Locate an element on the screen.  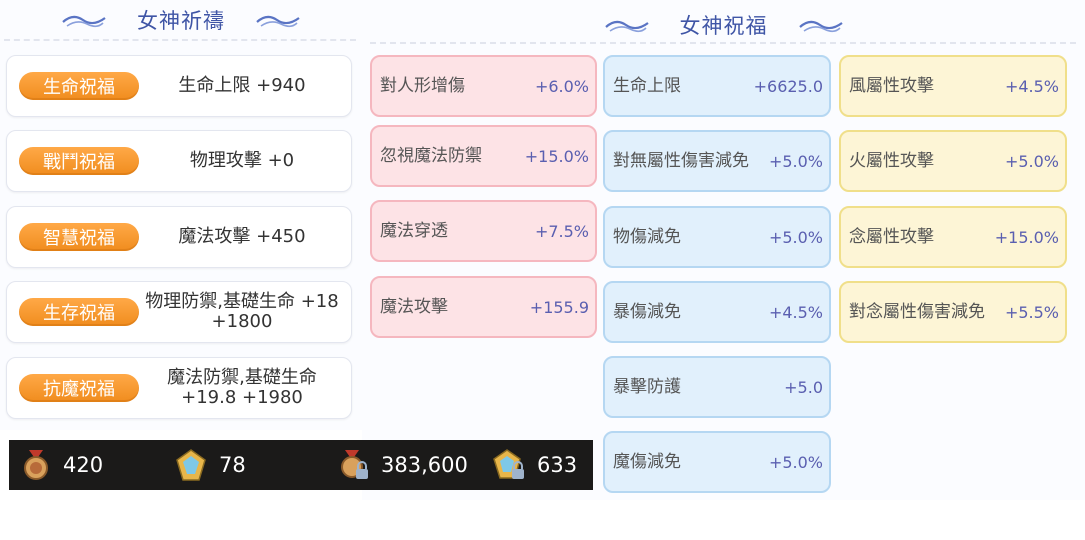
resource-value: 383,600 is located at coordinates (424, 465).